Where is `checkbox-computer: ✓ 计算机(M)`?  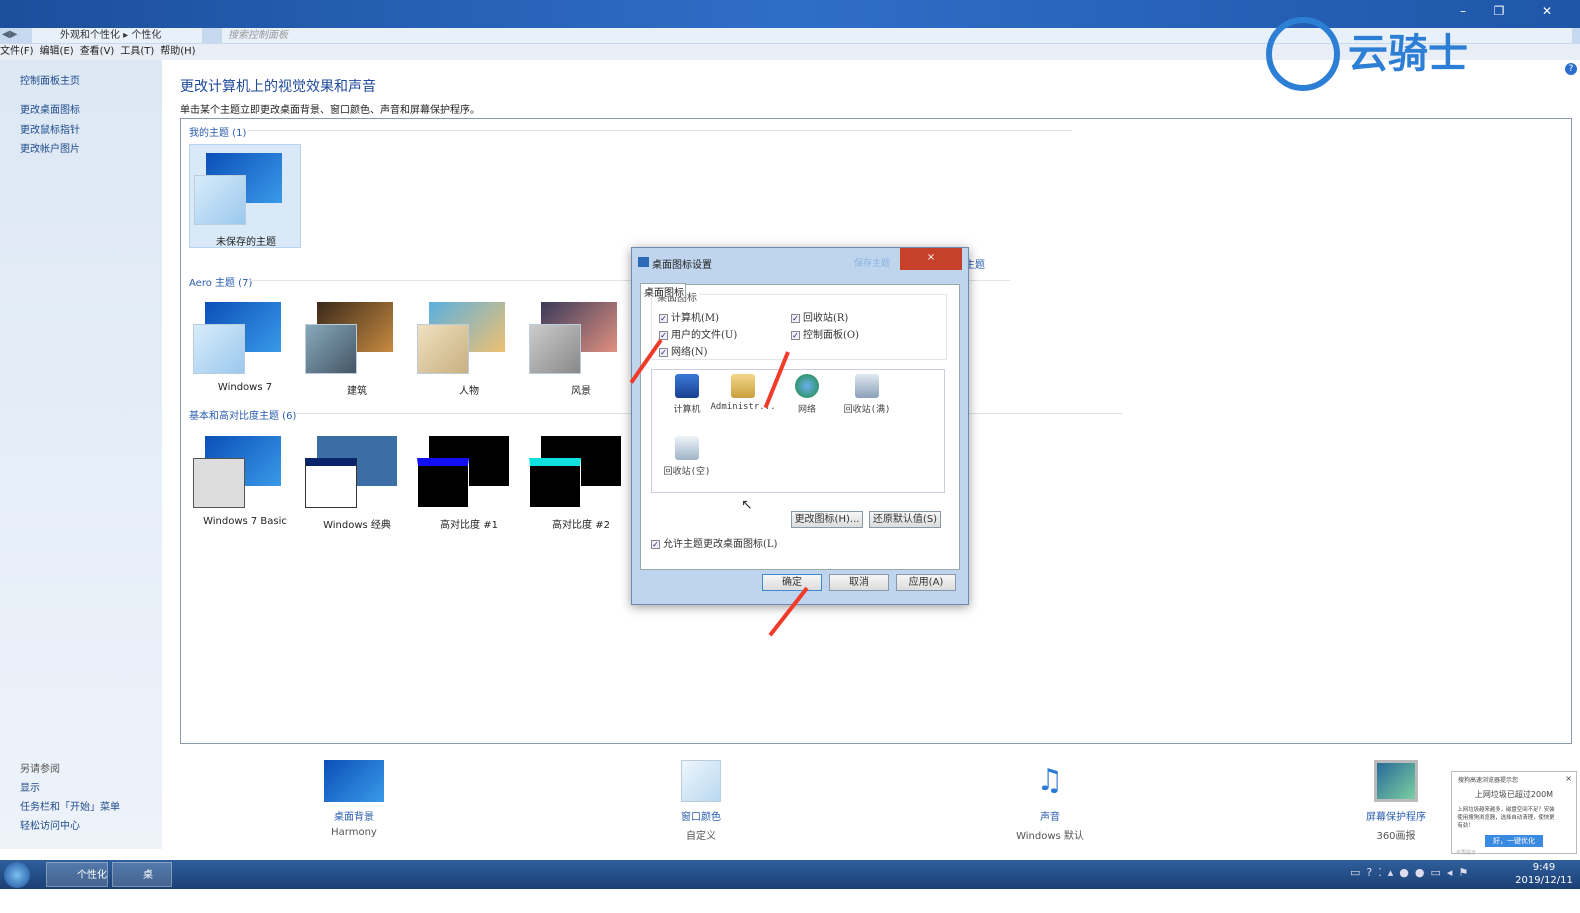 checkbox-computer: ✓ 计算机(M) is located at coordinates (689, 316).